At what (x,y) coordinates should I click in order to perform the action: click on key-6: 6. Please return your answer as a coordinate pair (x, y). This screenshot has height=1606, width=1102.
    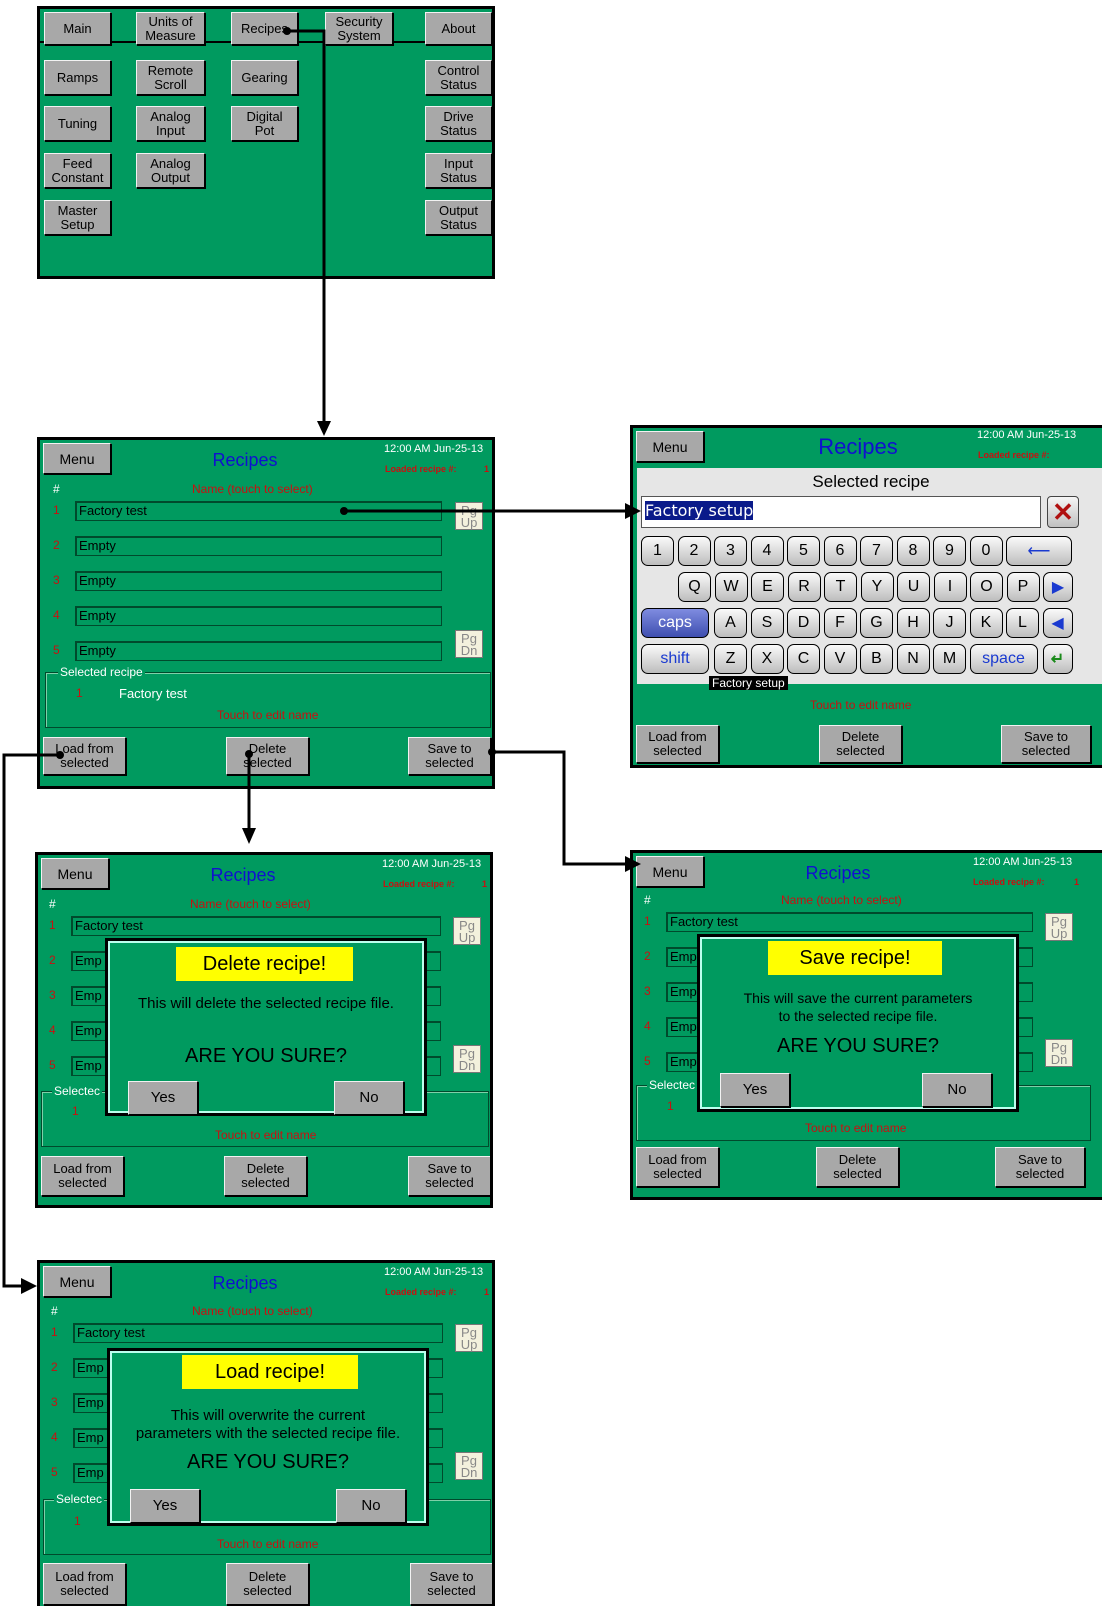
    Looking at the image, I should click on (840, 551).